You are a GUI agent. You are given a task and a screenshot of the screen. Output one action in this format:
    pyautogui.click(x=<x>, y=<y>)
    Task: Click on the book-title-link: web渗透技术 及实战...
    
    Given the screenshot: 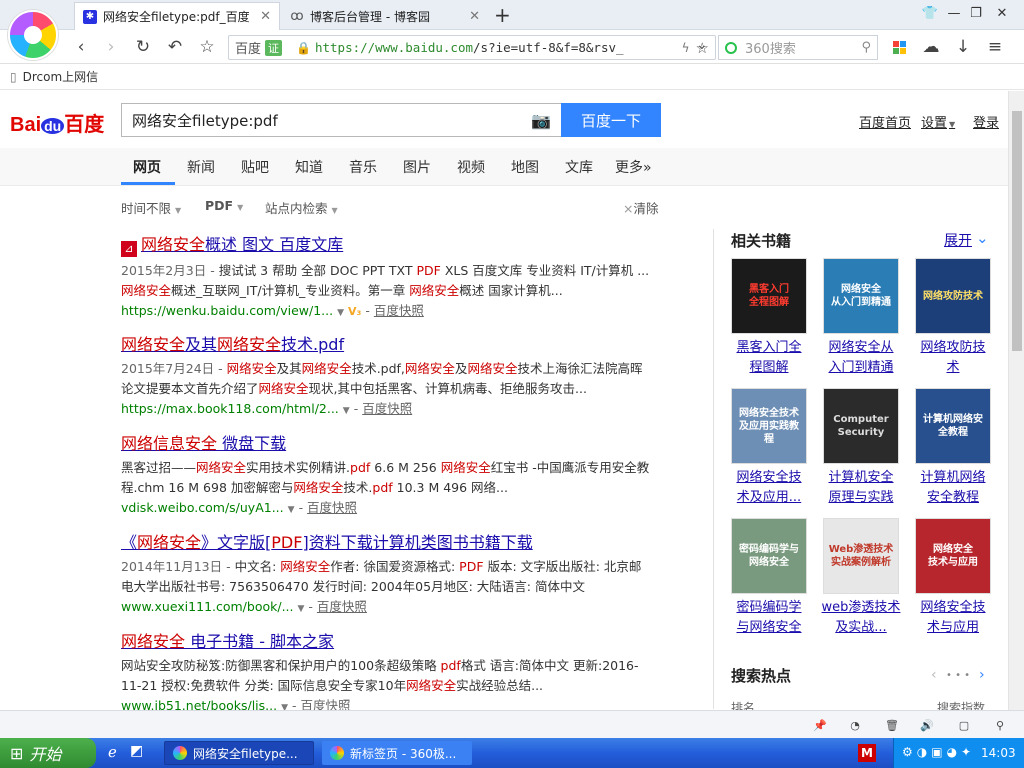 What is the action you would take?
    pyautogui.click(x=861, y=618)
    